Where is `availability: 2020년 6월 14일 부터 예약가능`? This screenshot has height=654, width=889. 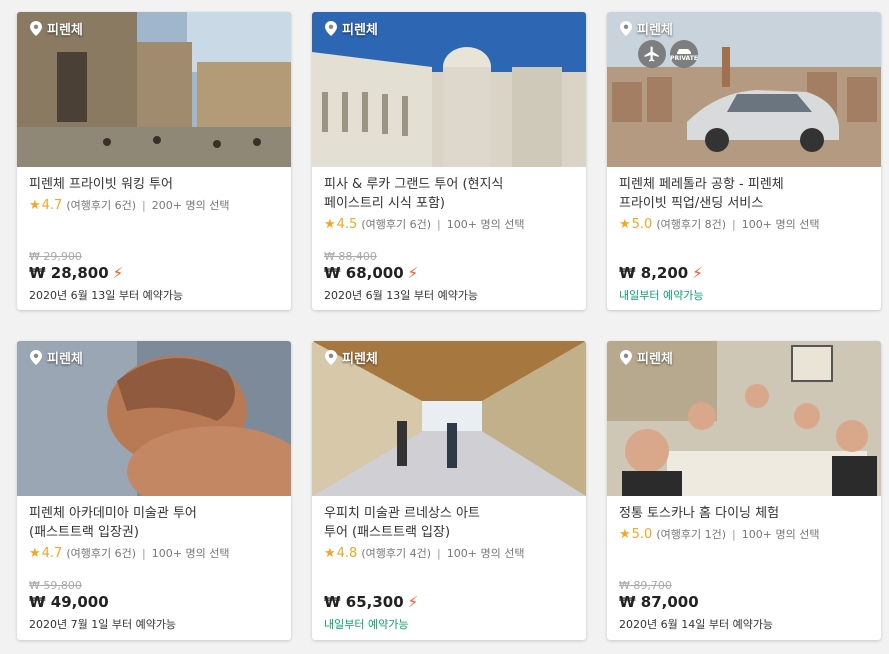 availability: 2020년 6월 14일 부터 예약가능 is located at coordinates (696, 624).